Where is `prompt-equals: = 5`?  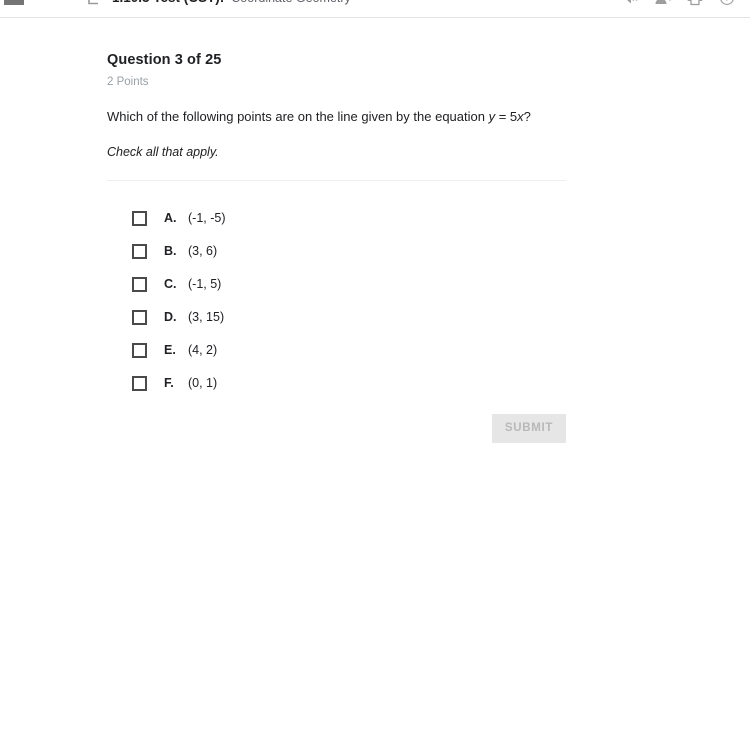
prompt-equals: = 5 is located at coordinates (506, 116).